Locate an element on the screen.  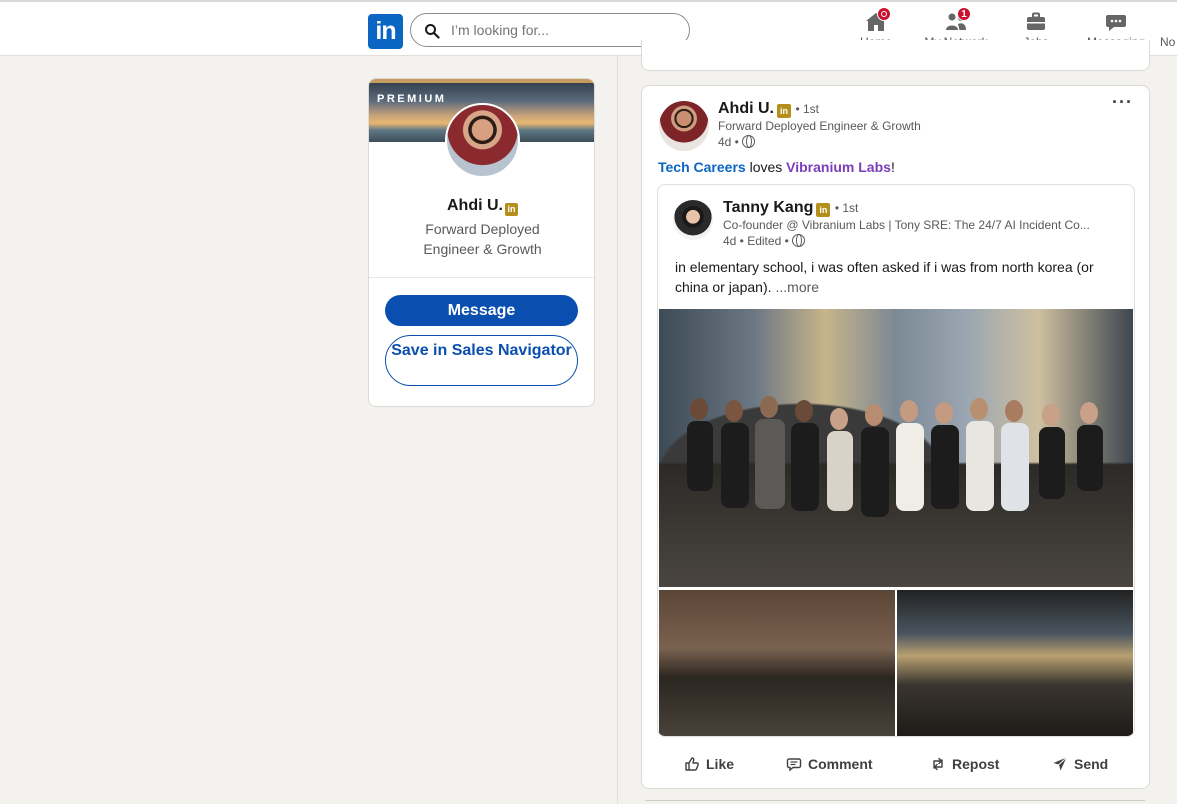
repost-label: Repost is located at coordinates (976, 764).